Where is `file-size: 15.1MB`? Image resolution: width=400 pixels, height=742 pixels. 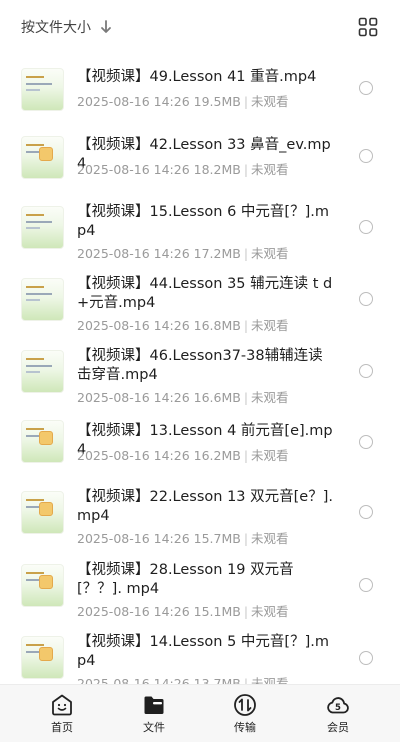
file-size: 15.1MB is located at coordinates (217, 611).